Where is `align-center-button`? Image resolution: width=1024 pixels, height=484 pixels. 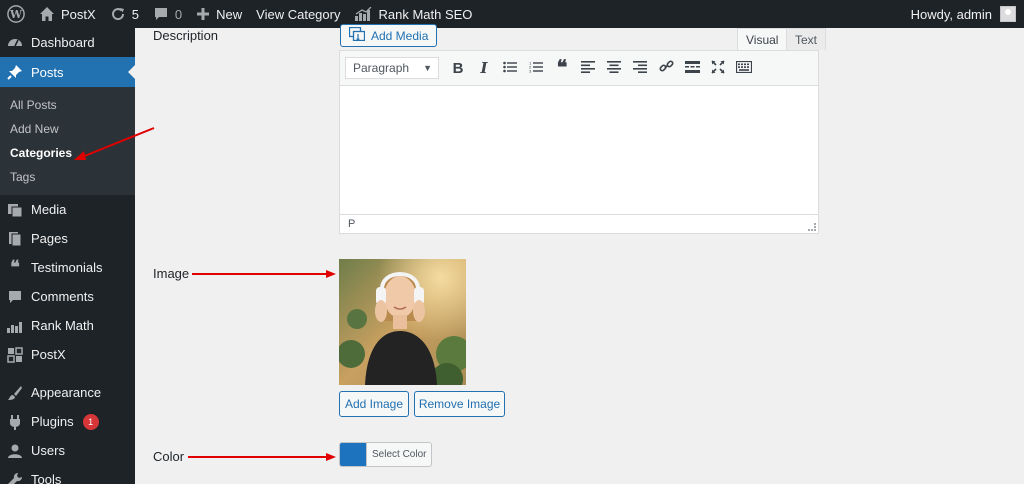 align-center-button is located at coordinates (614, 68).